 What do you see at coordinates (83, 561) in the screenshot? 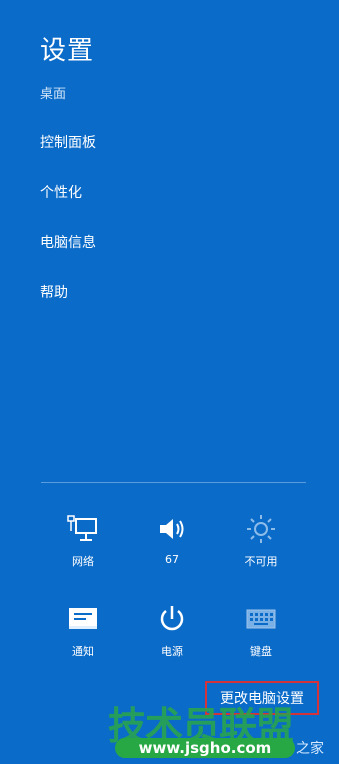
I see `network-label: 网络` at bounding box center [83, 561].